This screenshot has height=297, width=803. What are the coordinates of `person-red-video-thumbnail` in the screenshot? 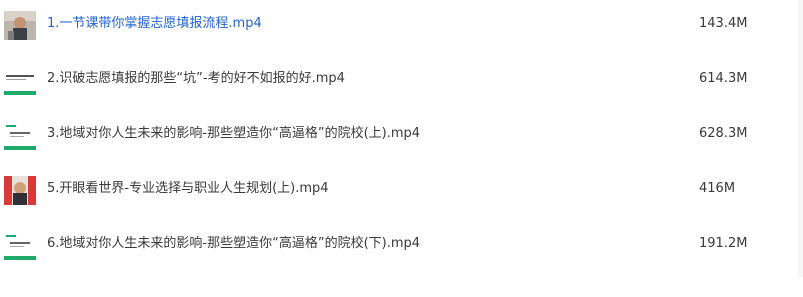 It's located at (20, 190).